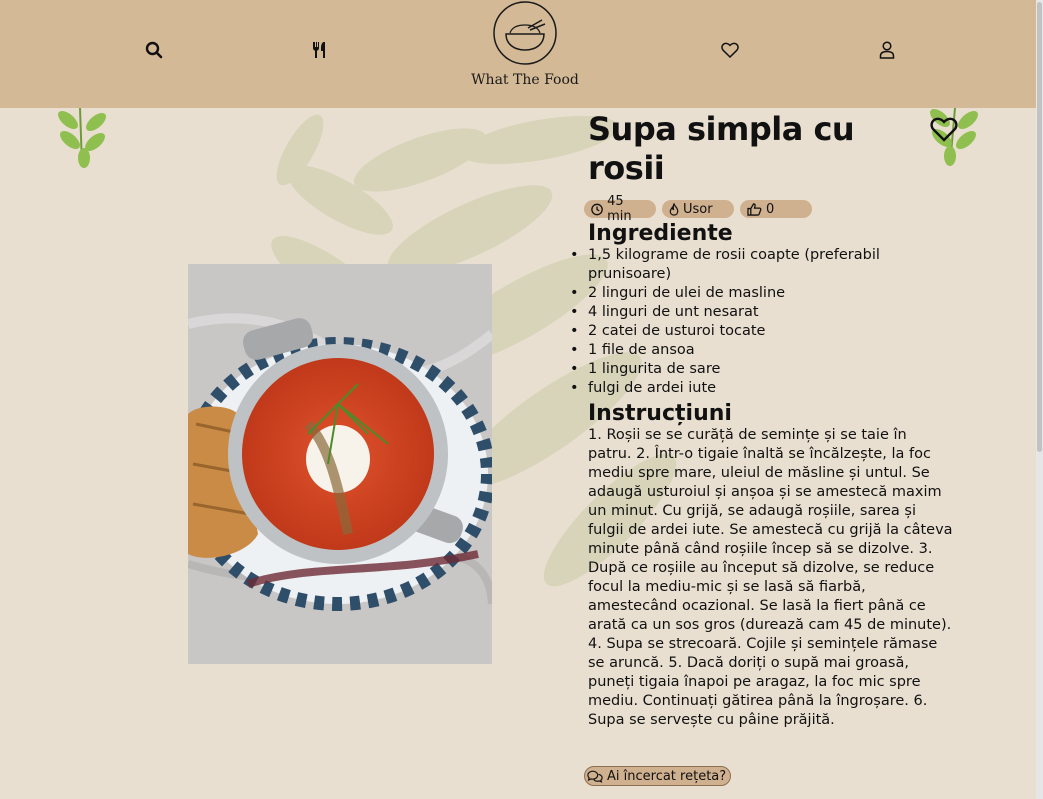  Describe the element at coordinates (660, 413) in the screenshot. I see `instructions-heading: Instrucțiuni` at that location.